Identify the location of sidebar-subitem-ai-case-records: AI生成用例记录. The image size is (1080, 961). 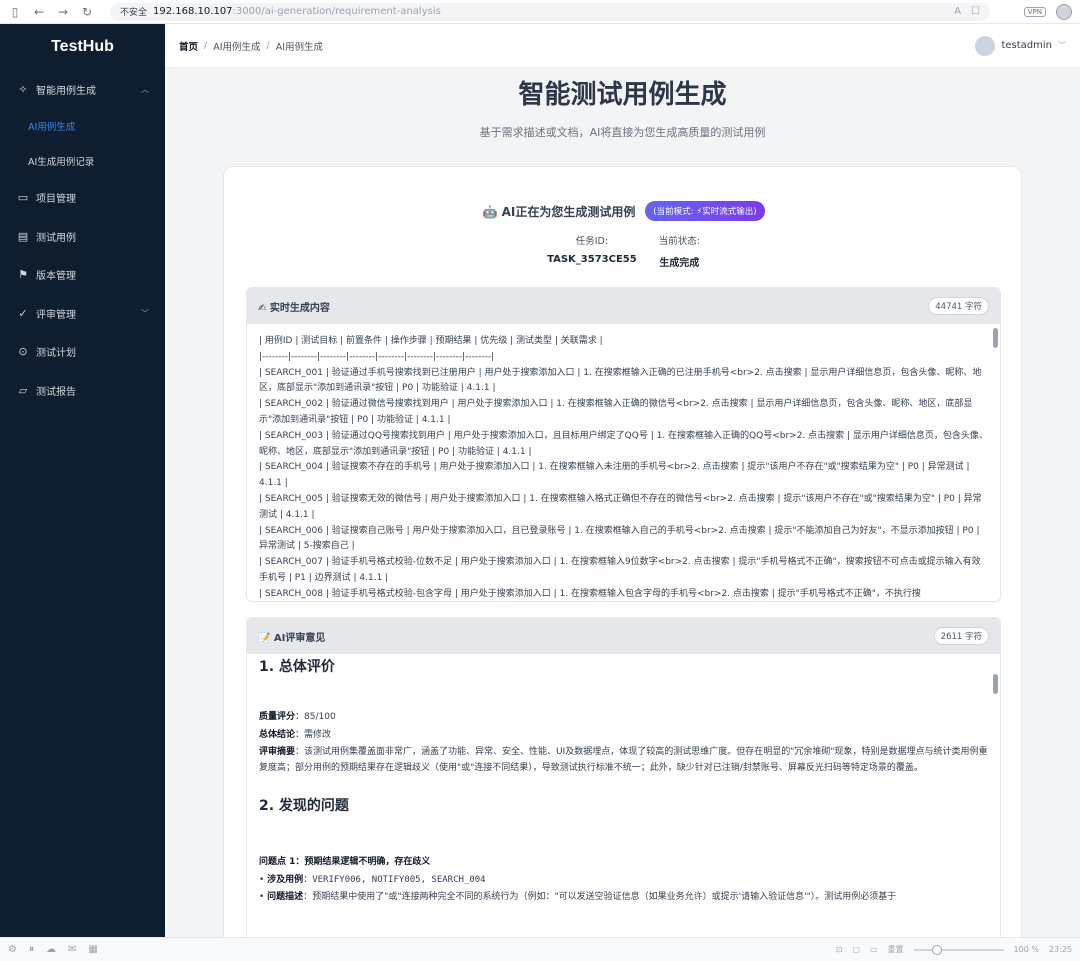
(82, 161).